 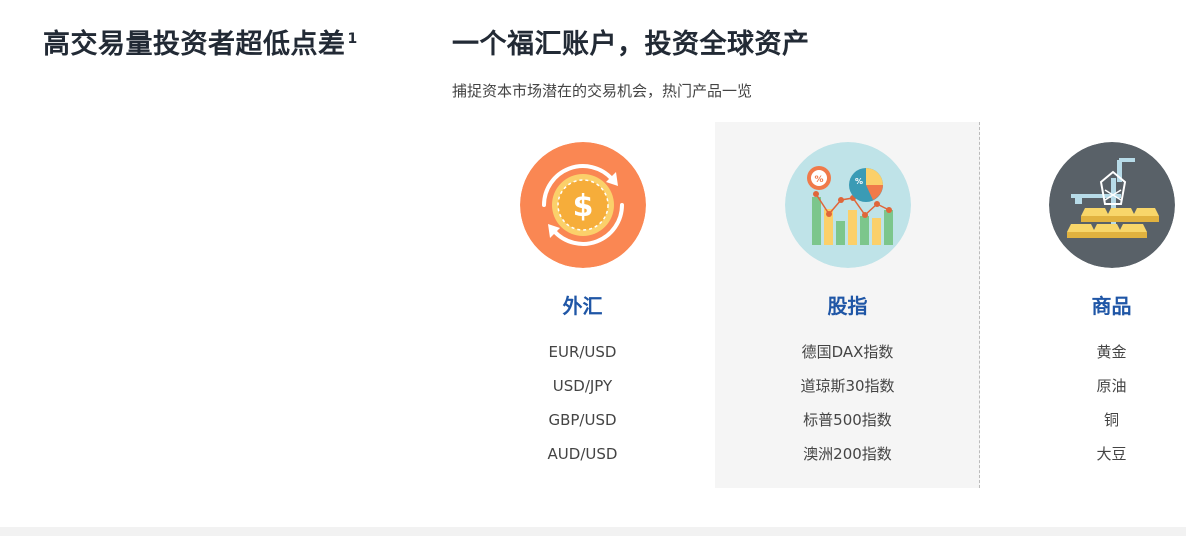 I want to click on indices-title: 股指, so click(x=848, y=304).